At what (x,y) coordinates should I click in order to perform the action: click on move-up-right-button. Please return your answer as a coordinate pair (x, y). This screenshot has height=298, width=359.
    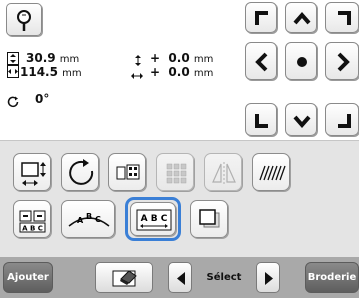
    Looking at the image, I should click on (342, 17).